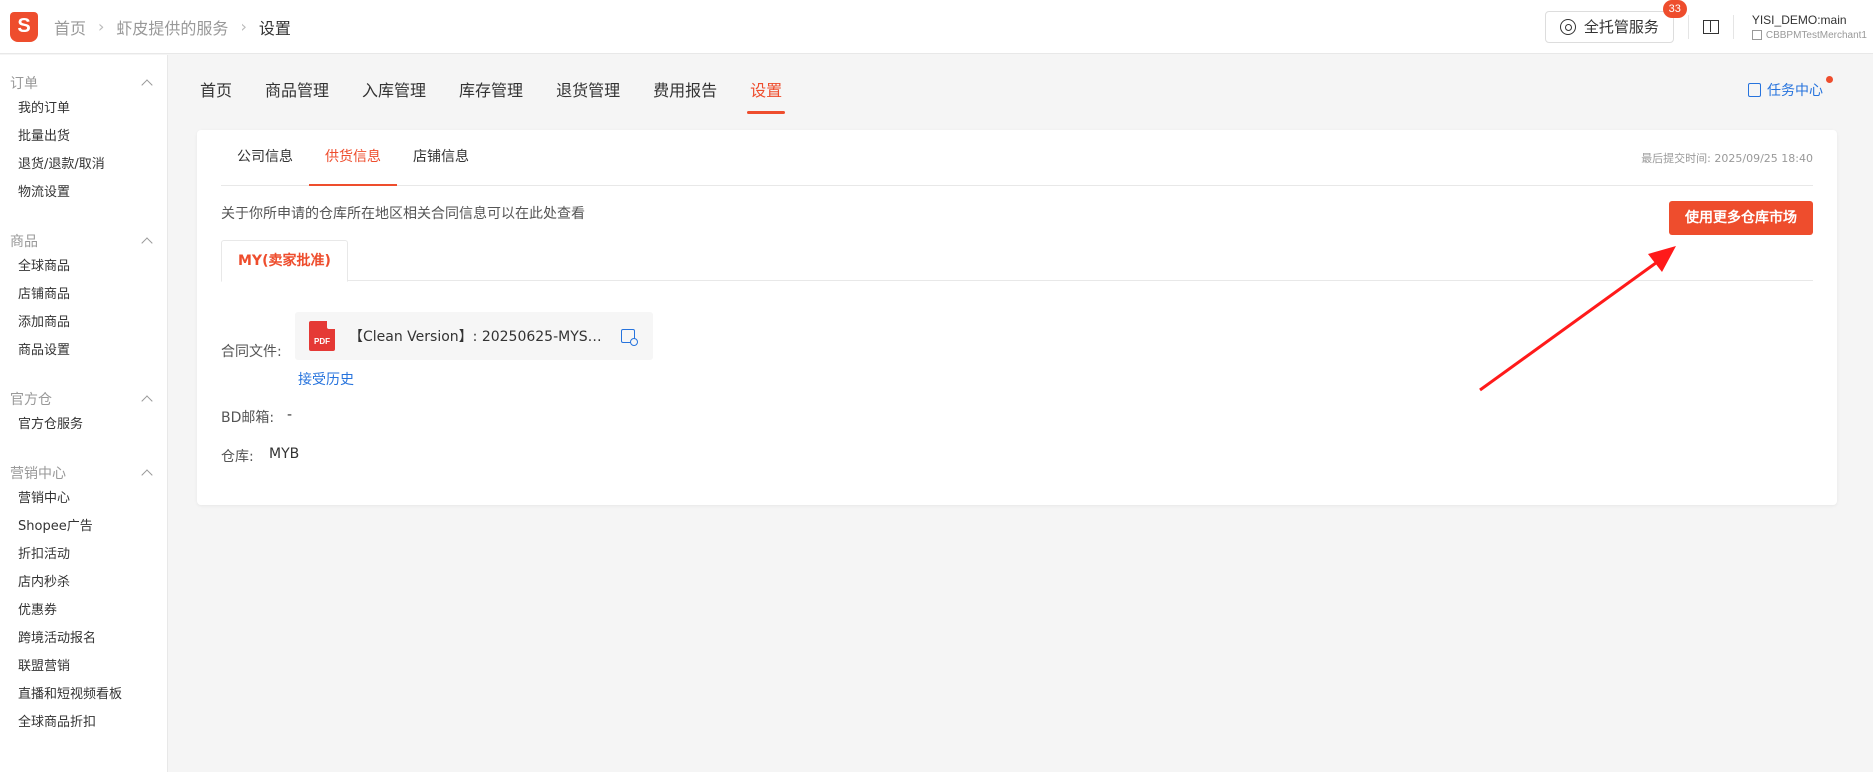 The width and height of the screenshot is (1873, 772). What do you see at coordinates (83, 83) in the screenshot?
I see `sidebar-group-title: 订单` at bounding box center [83, 83].